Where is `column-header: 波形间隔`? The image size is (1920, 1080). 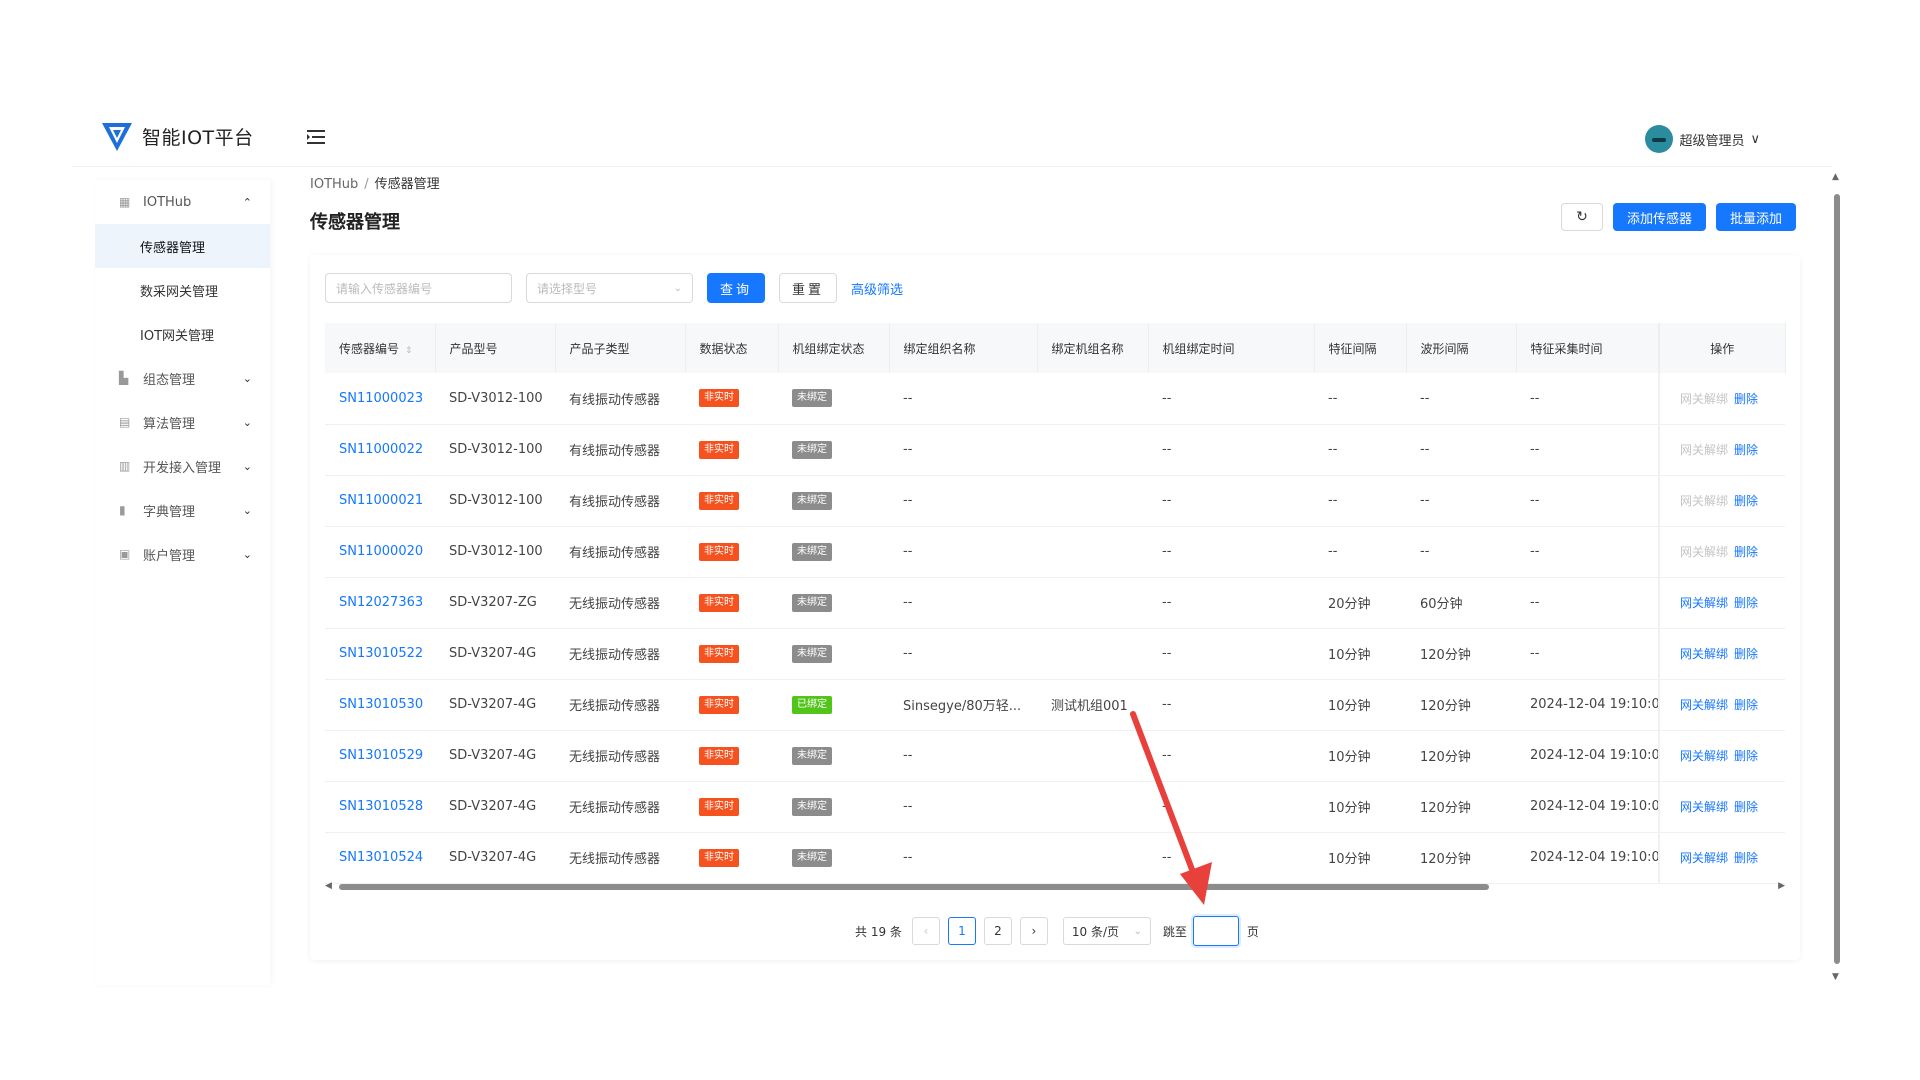
column-header: 波形间隔 is located at coordinates (1461, 348).